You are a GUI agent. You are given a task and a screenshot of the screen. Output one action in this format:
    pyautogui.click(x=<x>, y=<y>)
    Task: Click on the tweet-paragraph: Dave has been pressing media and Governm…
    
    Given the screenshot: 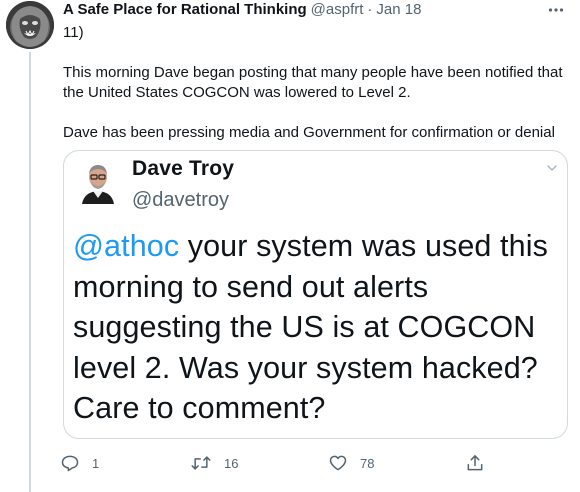 What is the action you would take?
    pyautogui.click(x=309, y=132)
    